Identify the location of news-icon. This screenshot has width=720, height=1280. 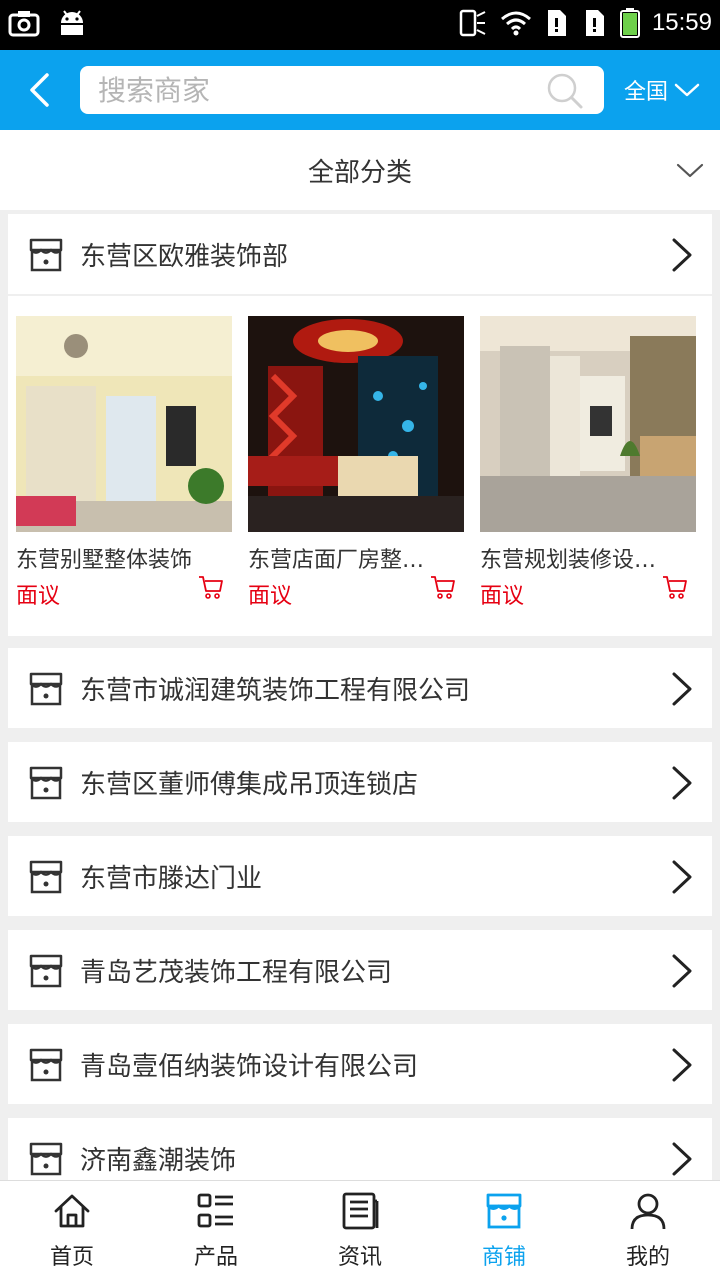
(360, 1211).